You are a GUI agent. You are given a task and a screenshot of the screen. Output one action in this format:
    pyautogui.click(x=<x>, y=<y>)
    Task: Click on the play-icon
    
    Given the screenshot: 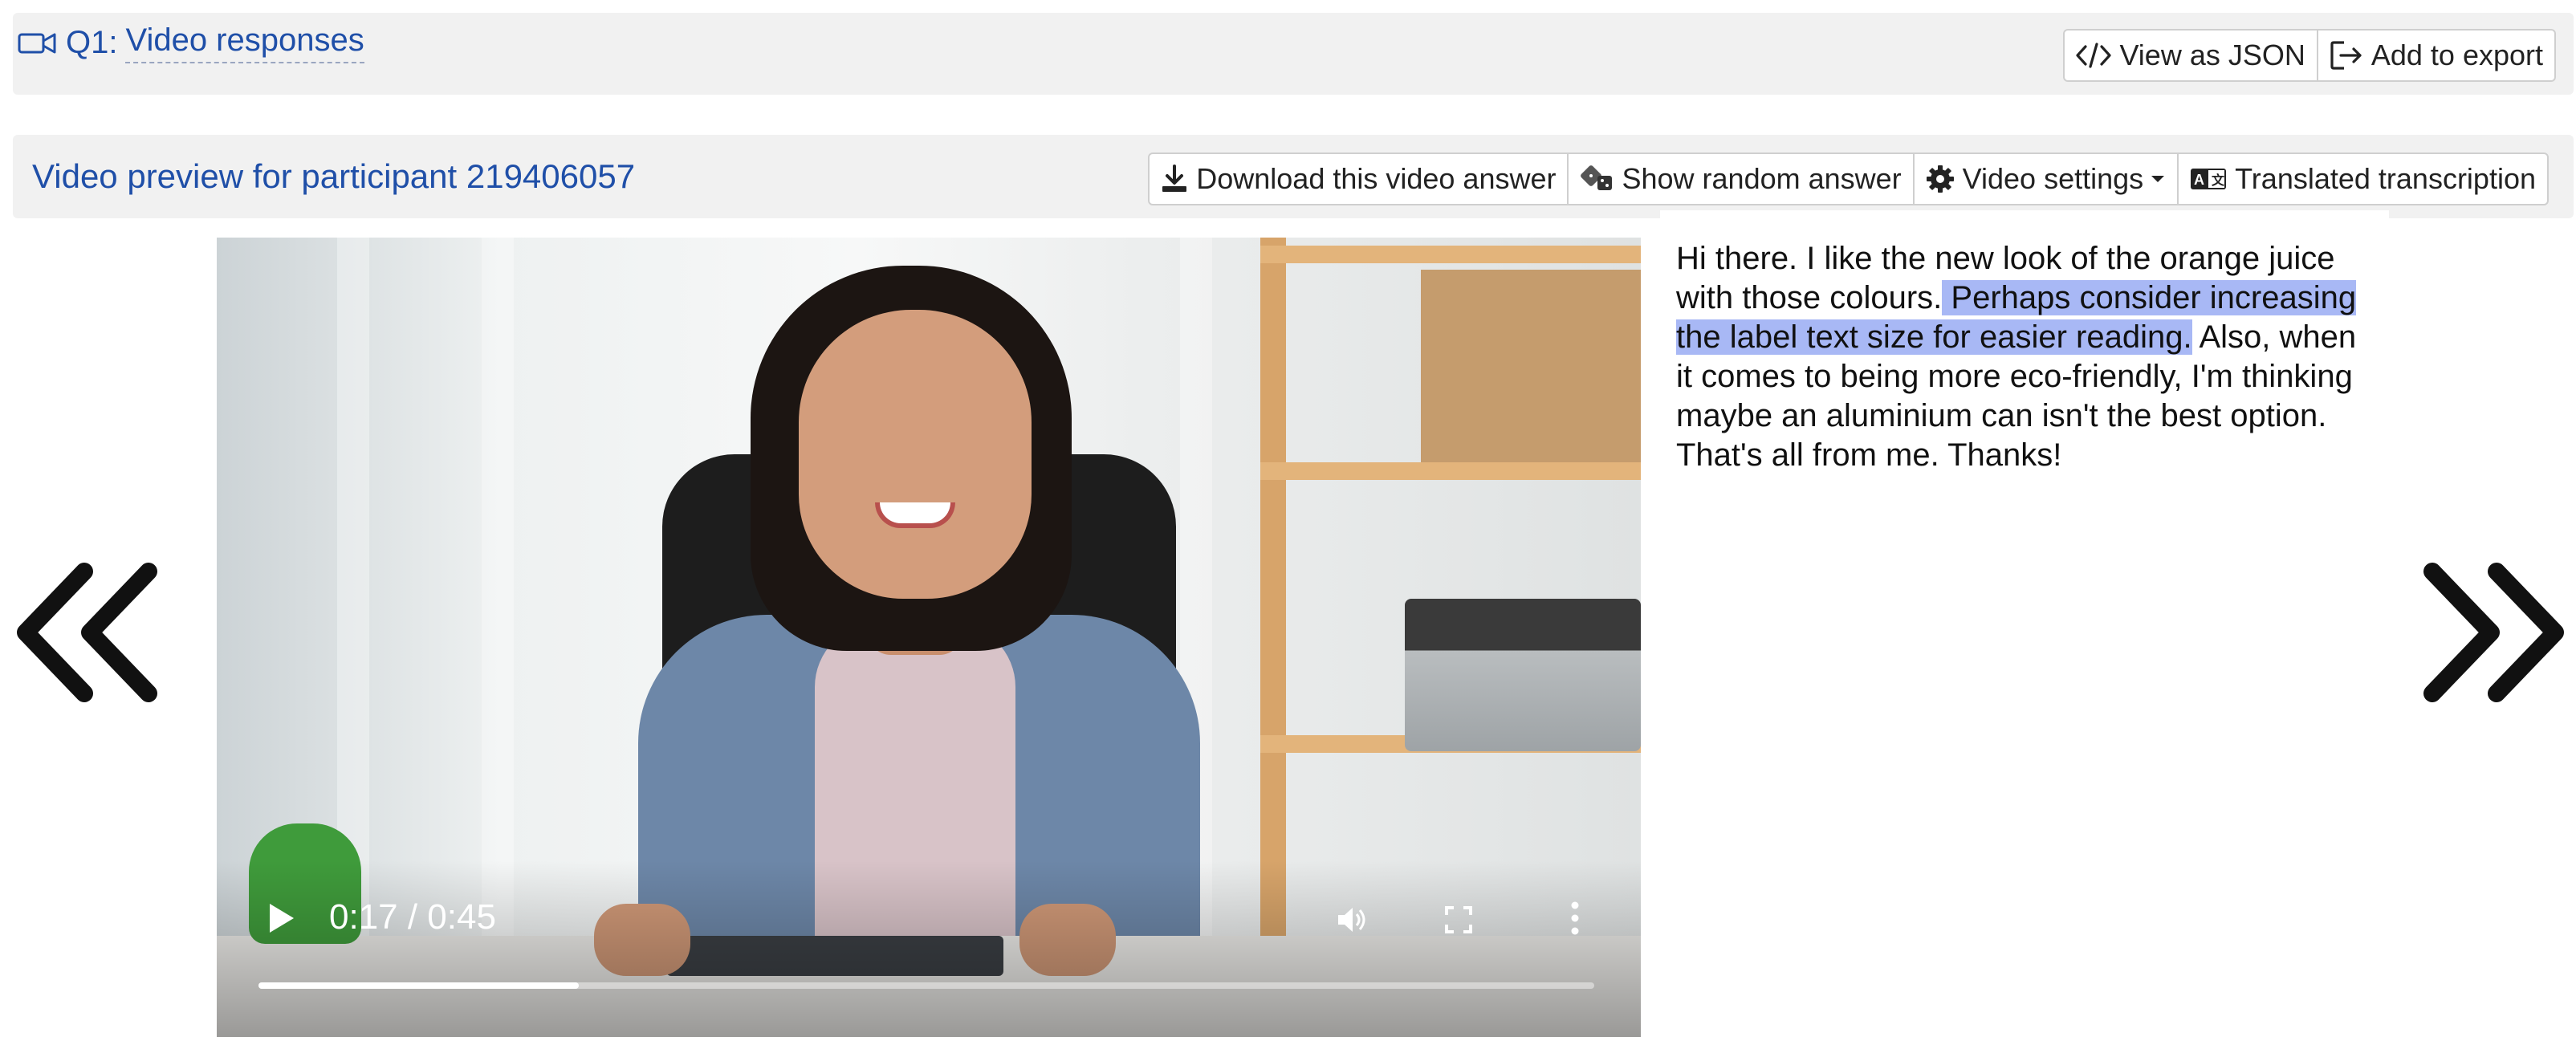 What is the action you would take?
    pyautogui.click(x=281, y=918)
    